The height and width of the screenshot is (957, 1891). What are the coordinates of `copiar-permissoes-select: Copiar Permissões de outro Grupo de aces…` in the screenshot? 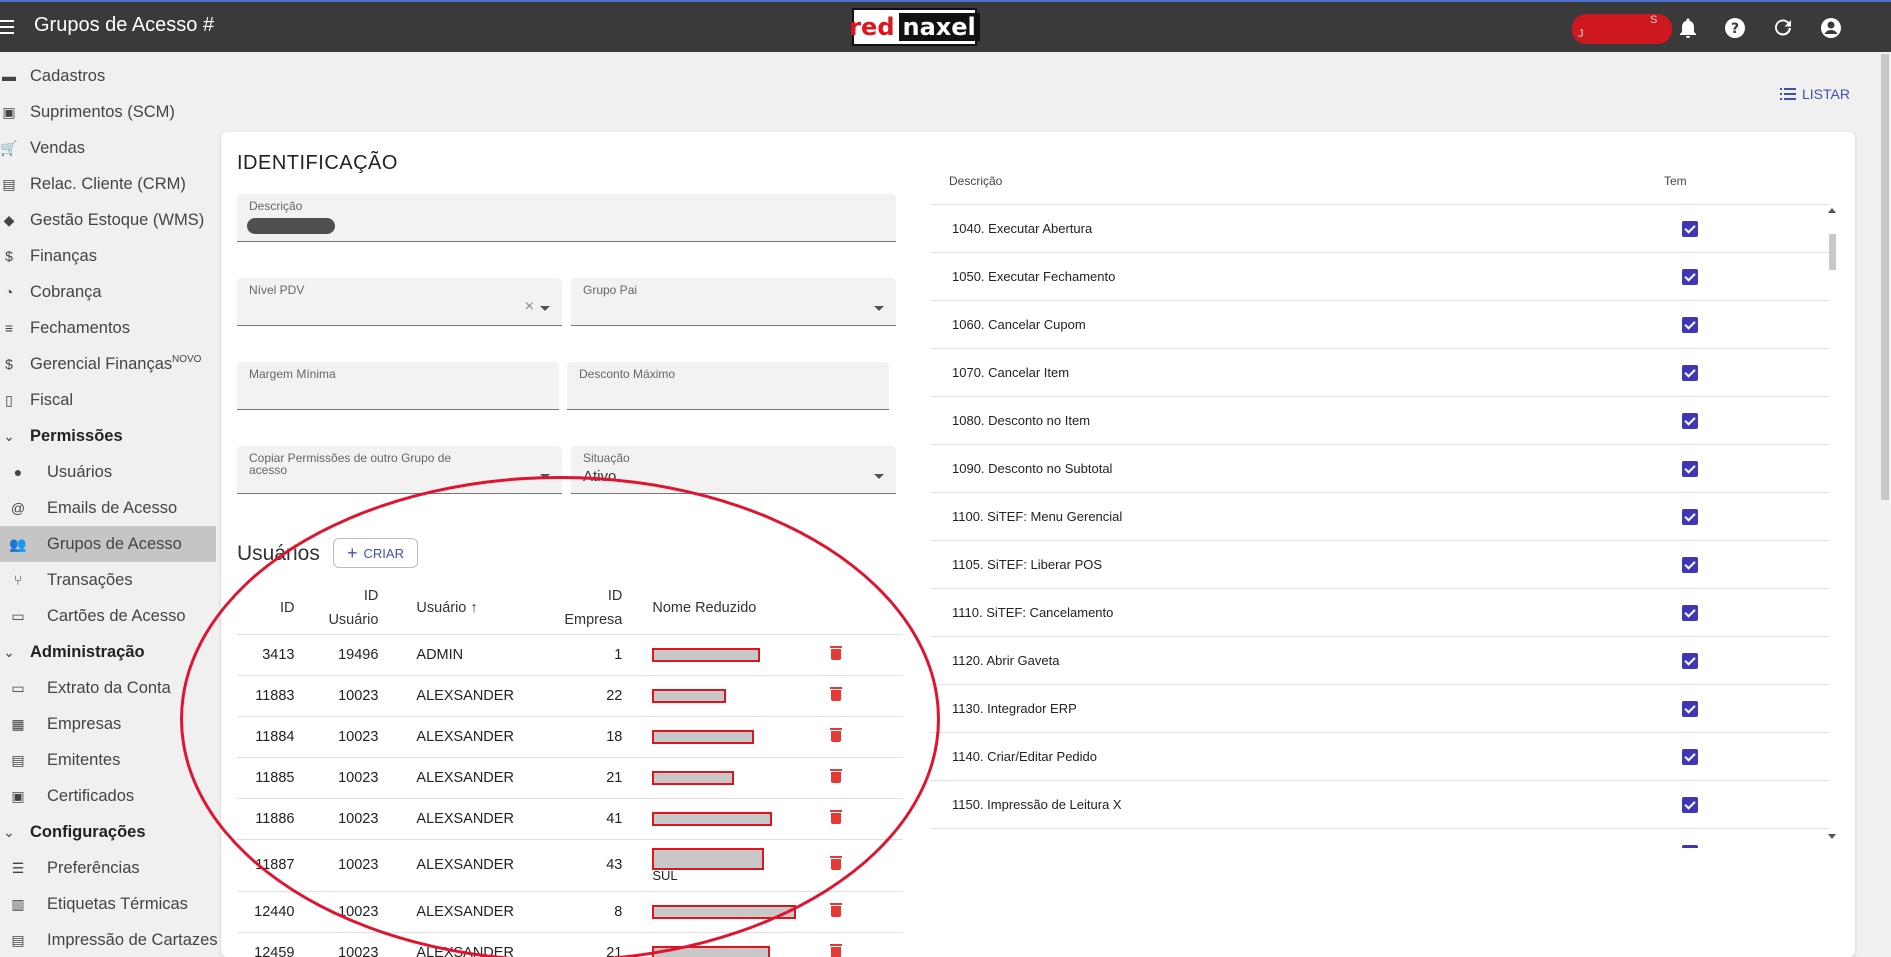 It's located at (399, 470).